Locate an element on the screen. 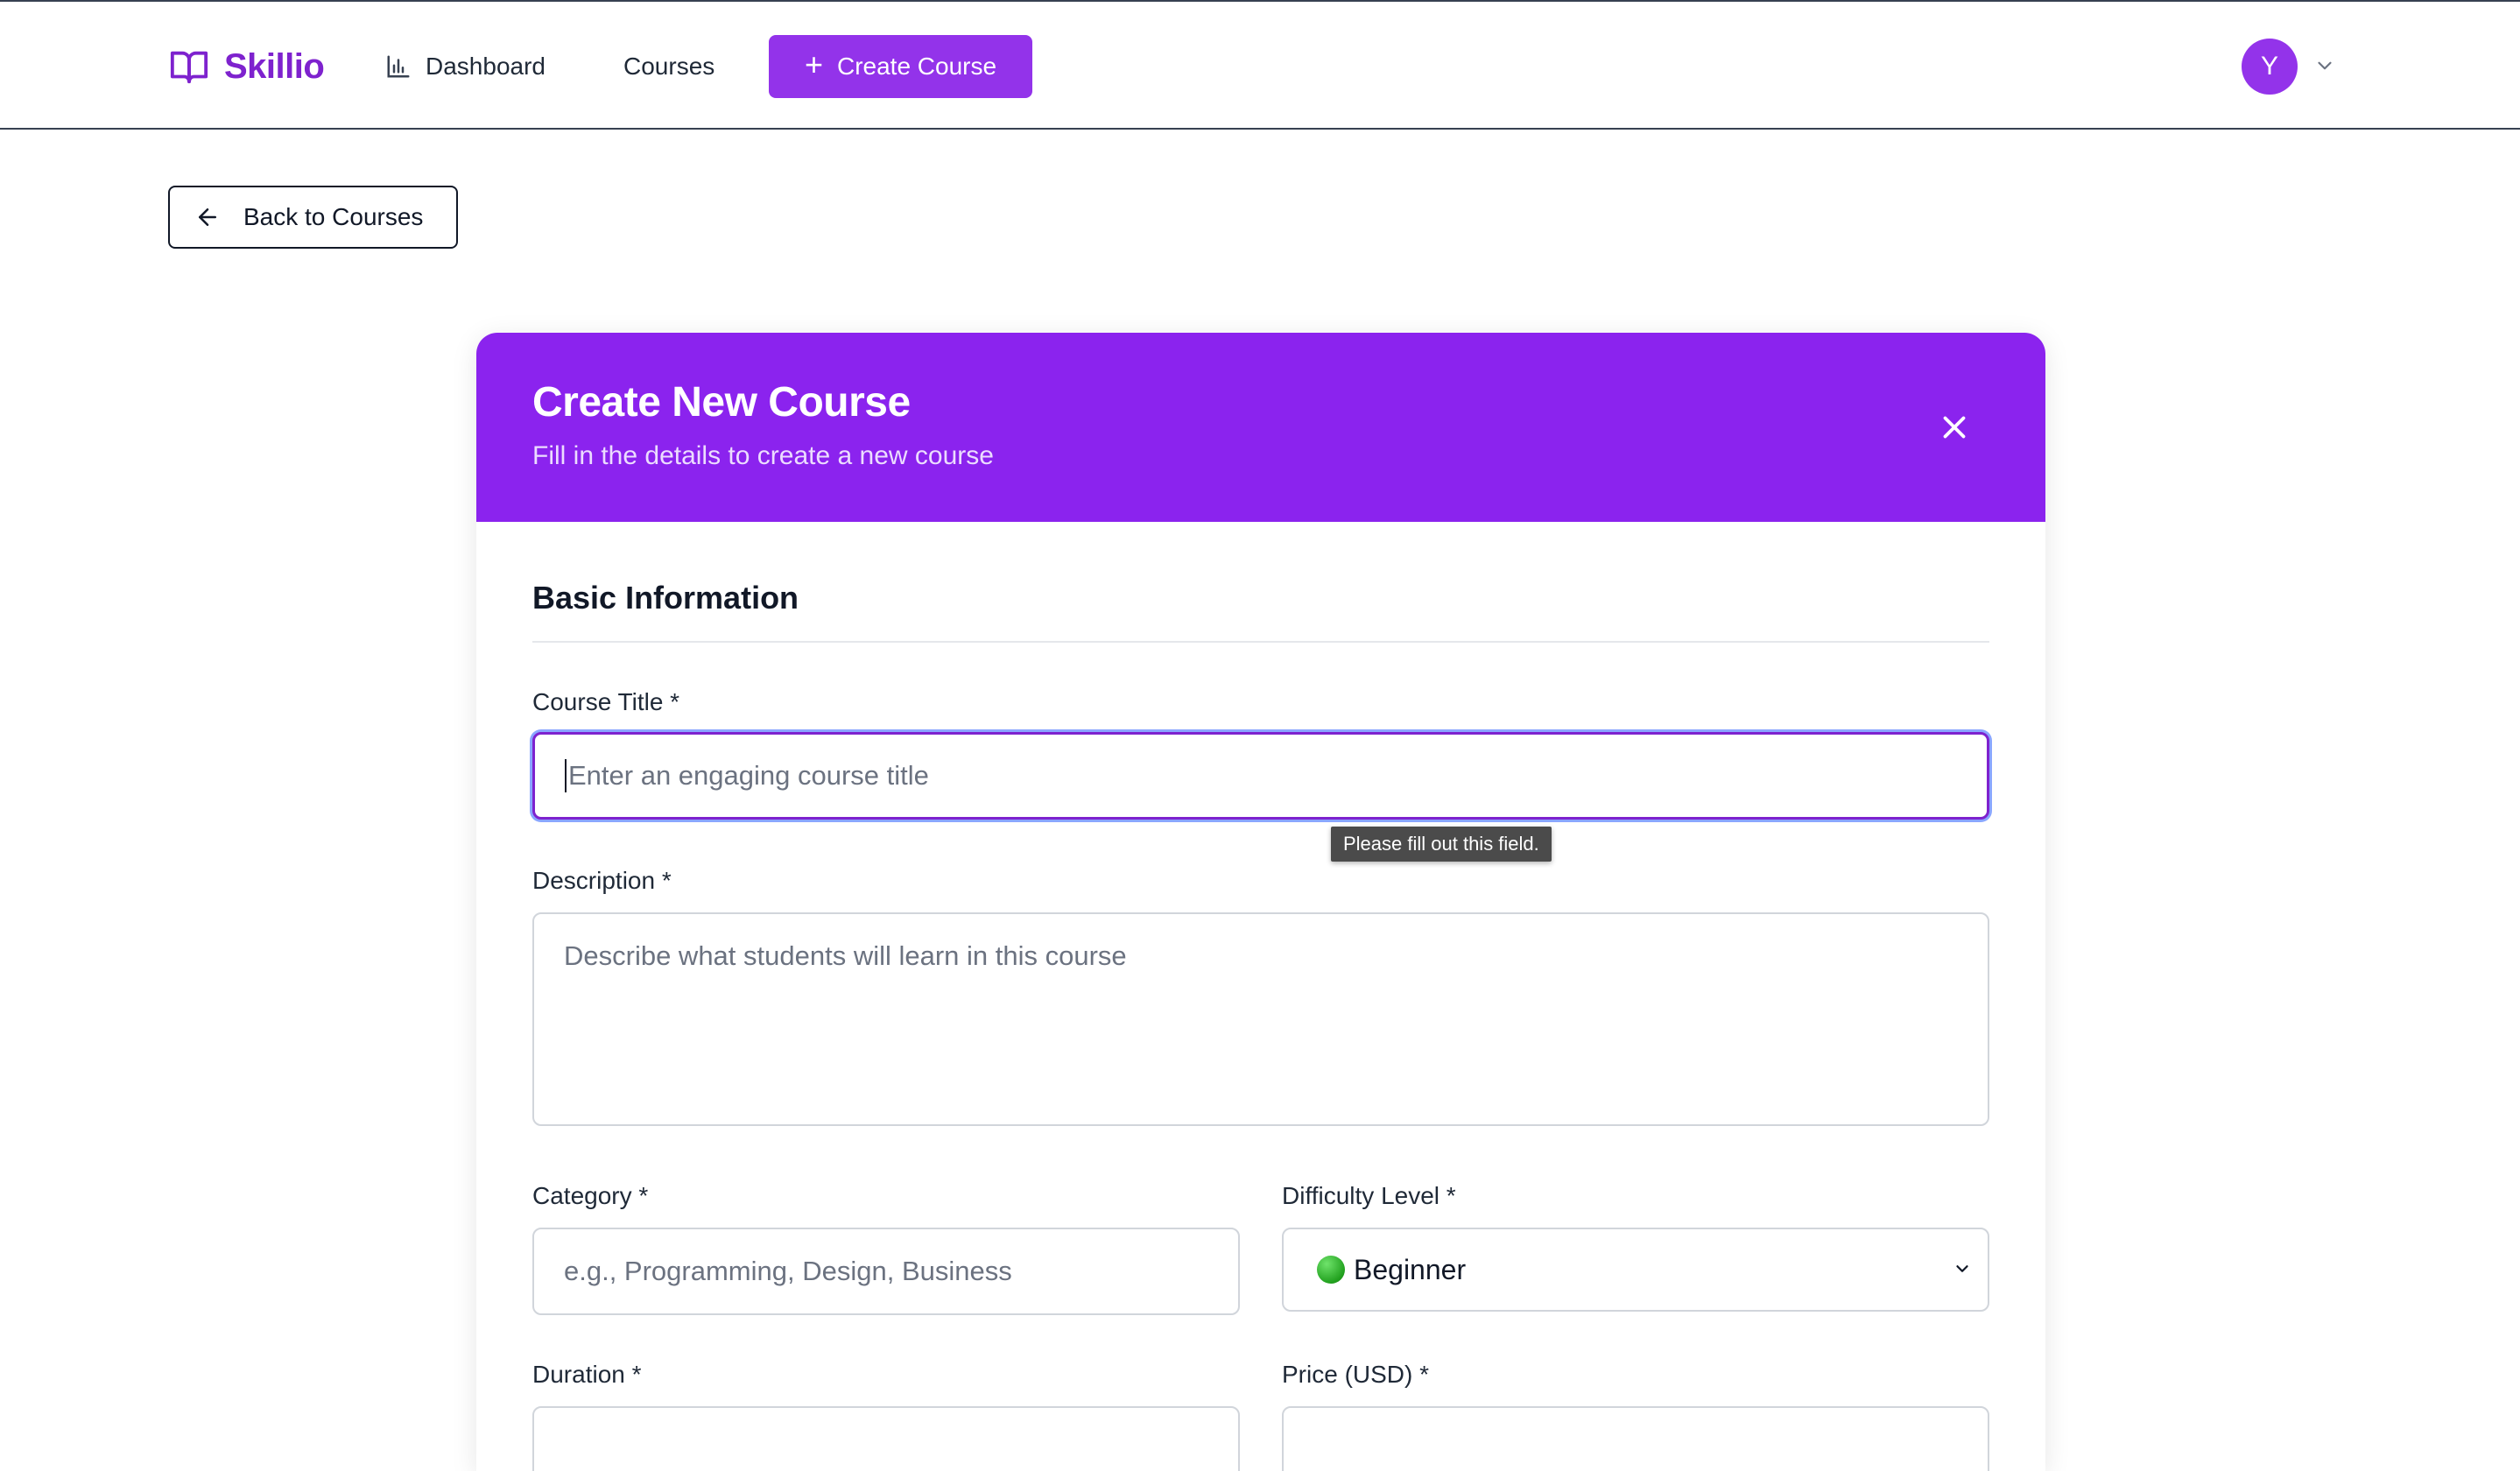 Image resolution: width=2520 pixels, height=1471 pixels. nav-courses-link: Courses is located at coordinates (668, 67).